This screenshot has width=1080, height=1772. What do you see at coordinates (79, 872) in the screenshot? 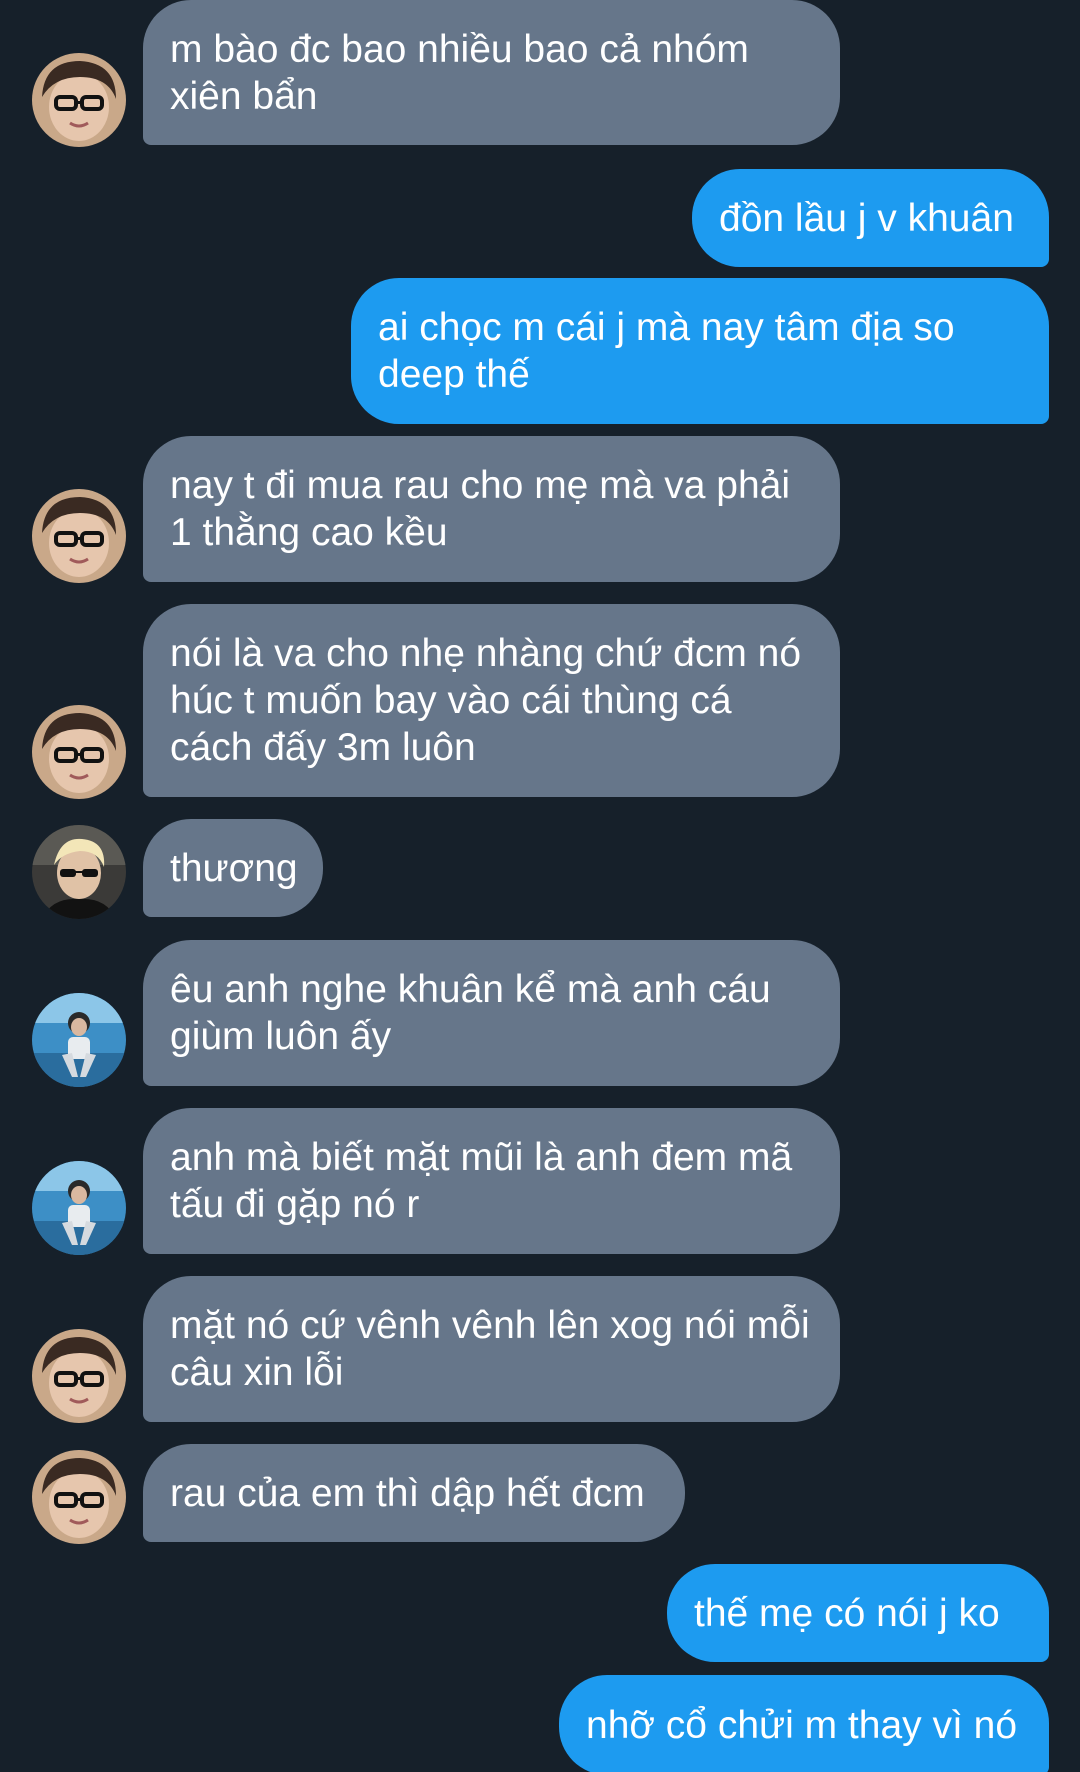
I see `avatar-blonde-icon` at bounding box center [79, 872].